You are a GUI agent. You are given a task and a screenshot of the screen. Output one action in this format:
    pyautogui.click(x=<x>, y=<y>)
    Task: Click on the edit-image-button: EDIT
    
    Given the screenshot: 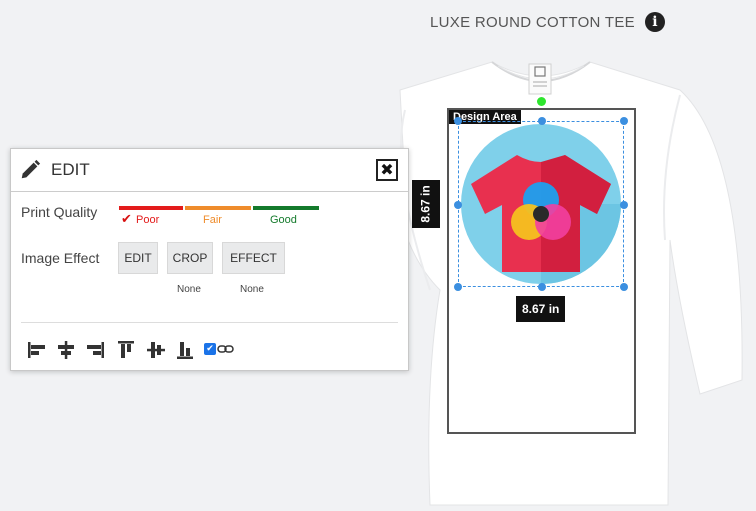 What is the action you would take?
    pyautogui.click(x=138, y=258)
    